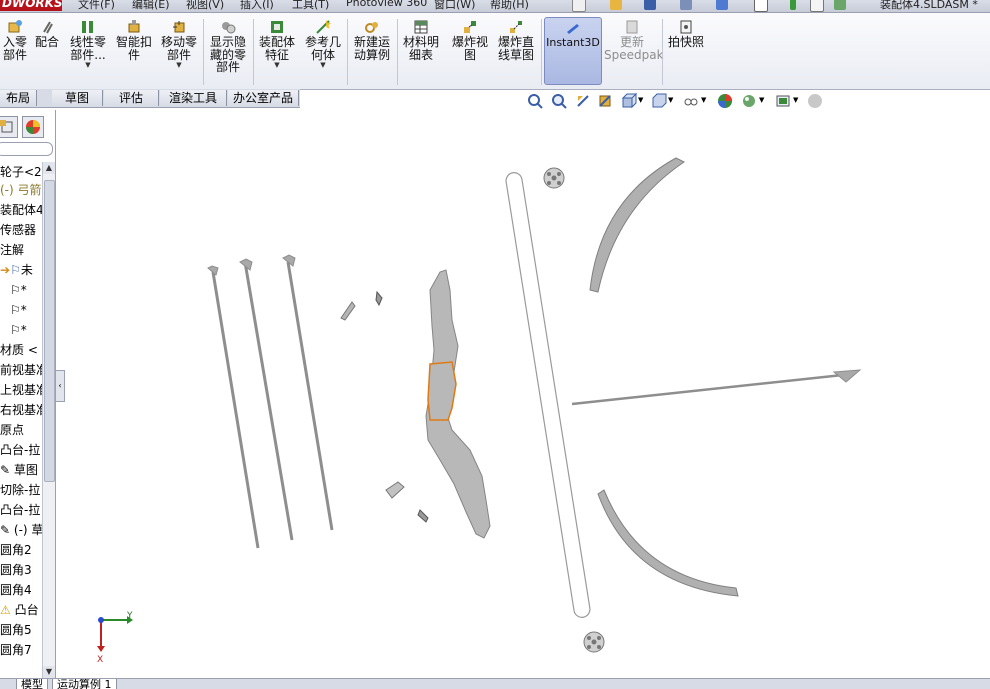 Image resolution: width=990 pixels, height=689 pixels. I want to click on tree-tab-strip, so click(27, 127).